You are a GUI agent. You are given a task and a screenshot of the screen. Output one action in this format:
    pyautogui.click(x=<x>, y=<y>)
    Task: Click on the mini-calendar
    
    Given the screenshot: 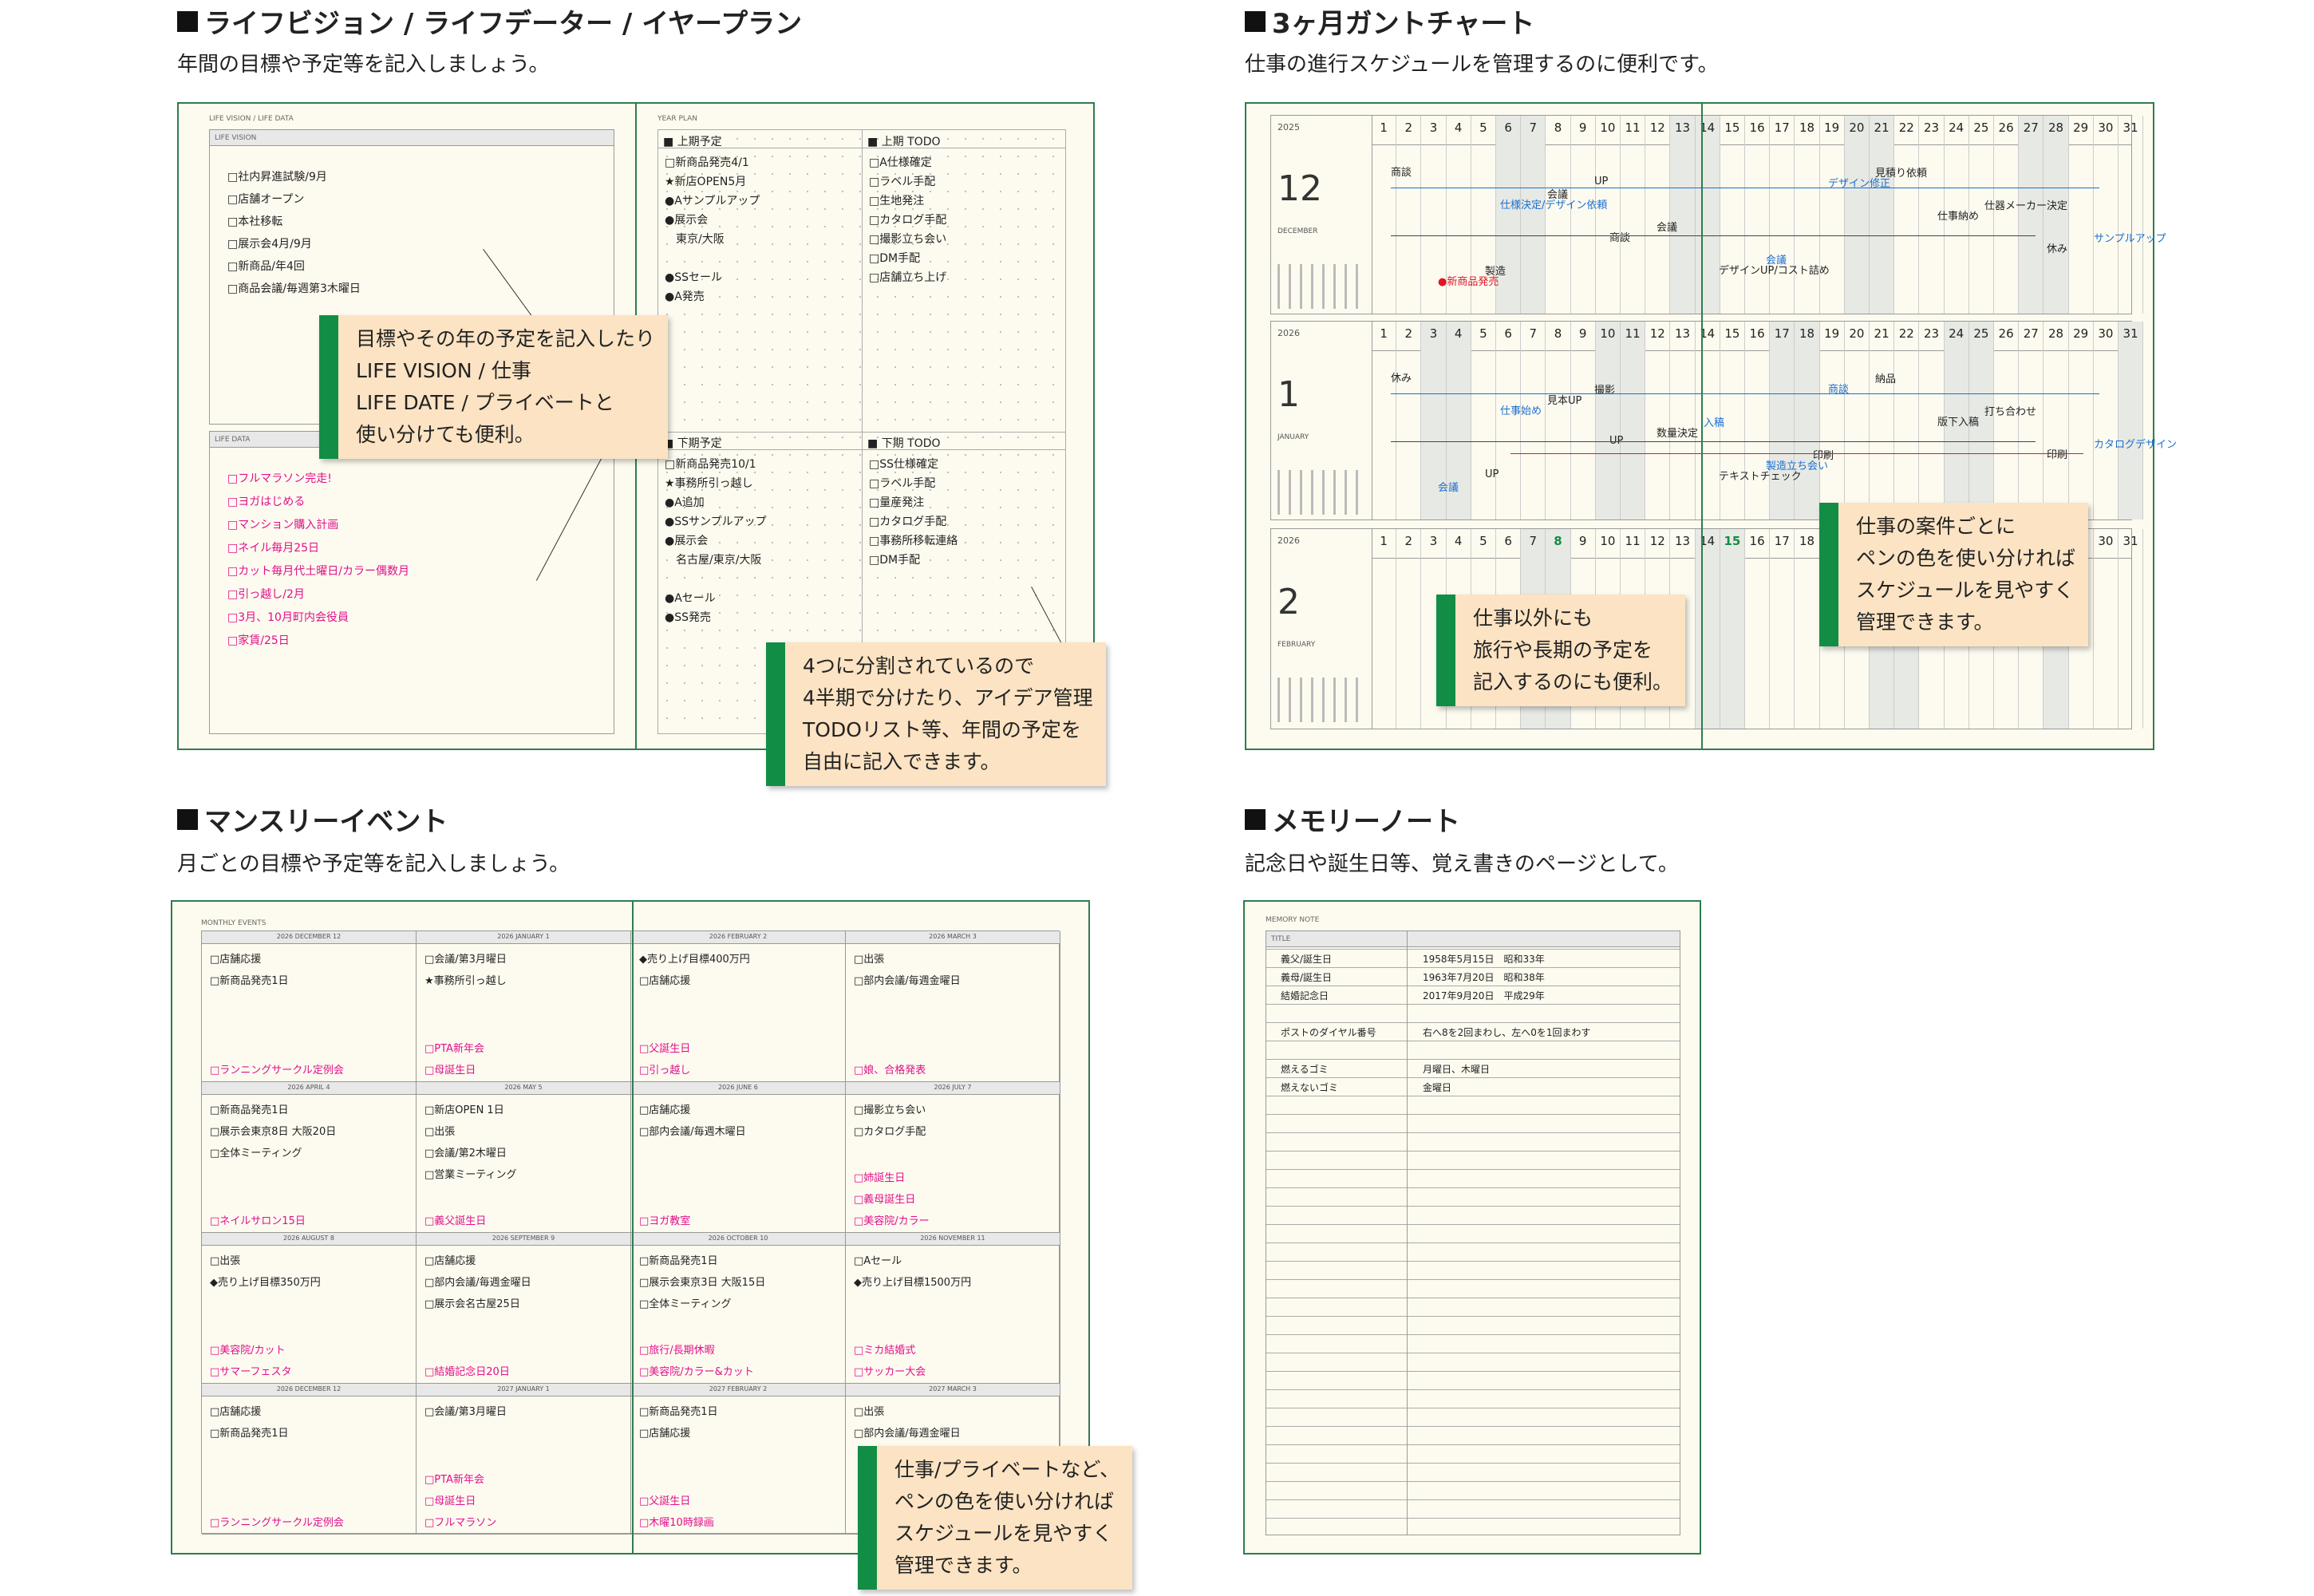 What is the action you would take?
    pyautogui.click(x=1321, y=492)
    